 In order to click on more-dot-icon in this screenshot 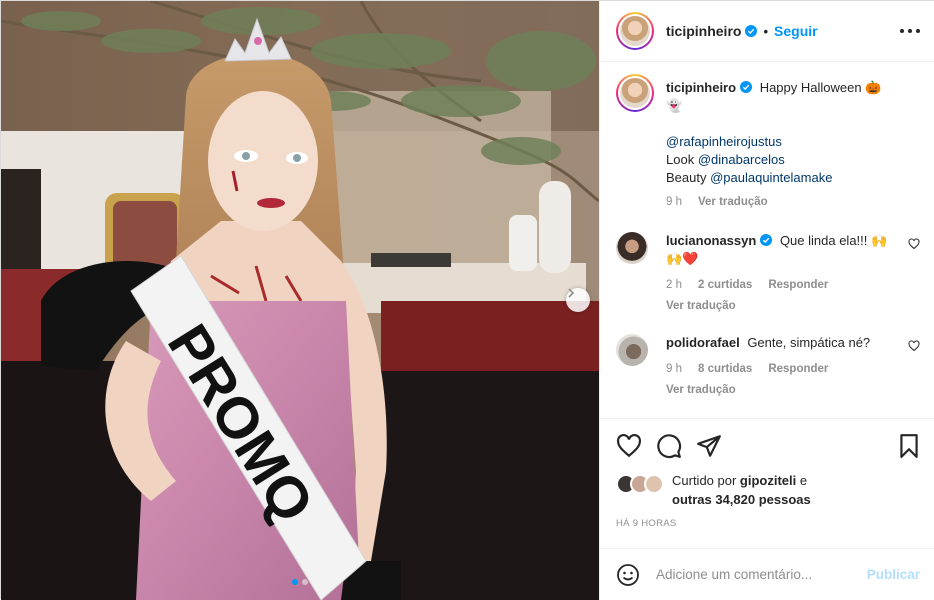, I will do `click(902, 31)`.